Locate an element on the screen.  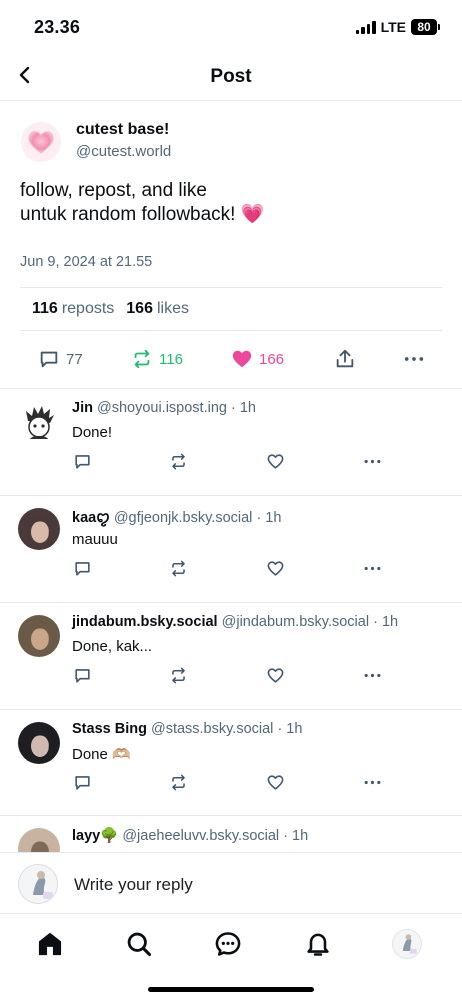
reply-author-handle: @jindabum.bsky.social is located at coordinates (295, 622).